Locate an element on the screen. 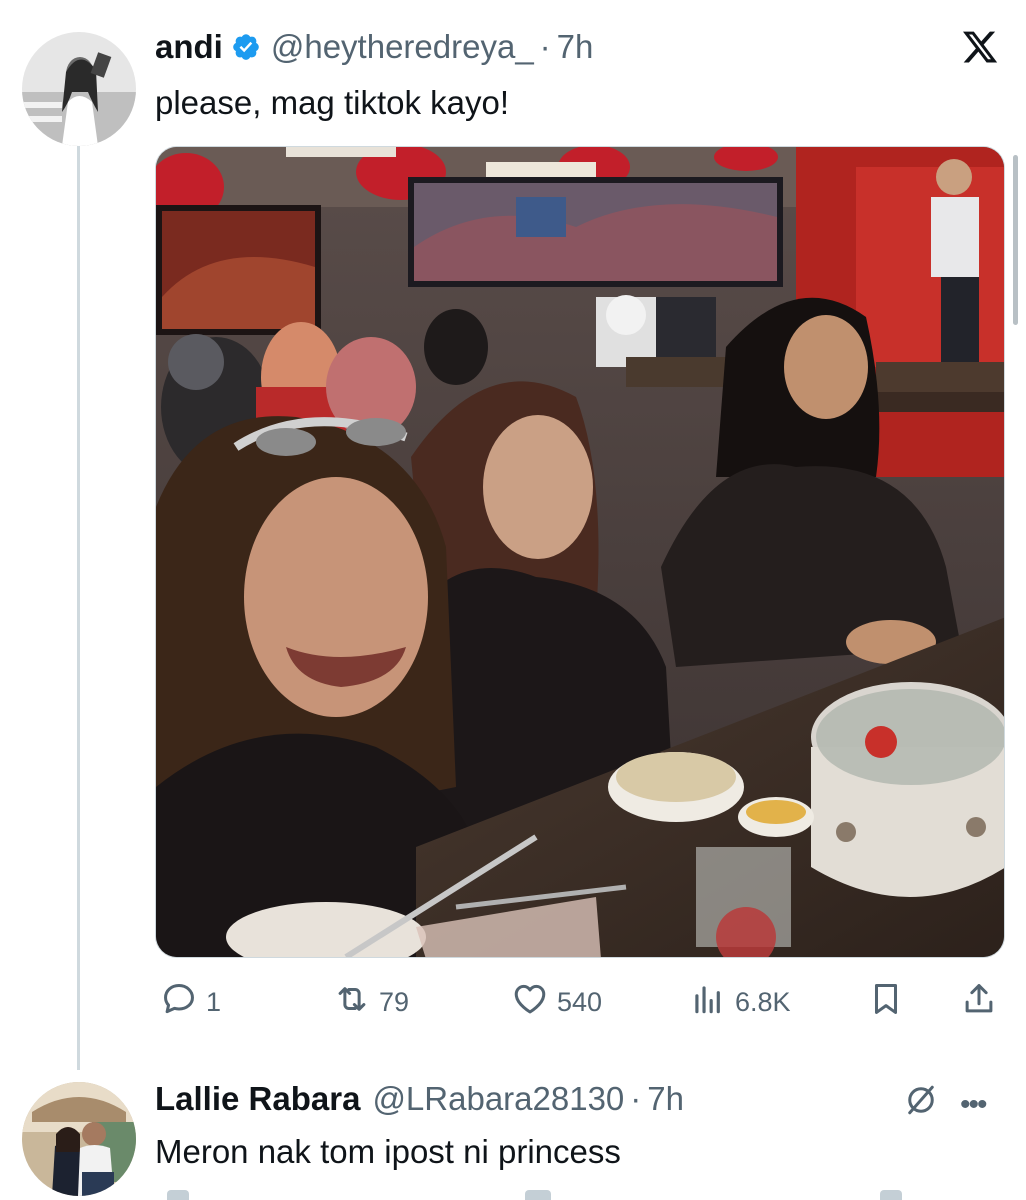 The height and width of the screenshot is (1200, 1026). share-button is located at coordinates (979, 1002).